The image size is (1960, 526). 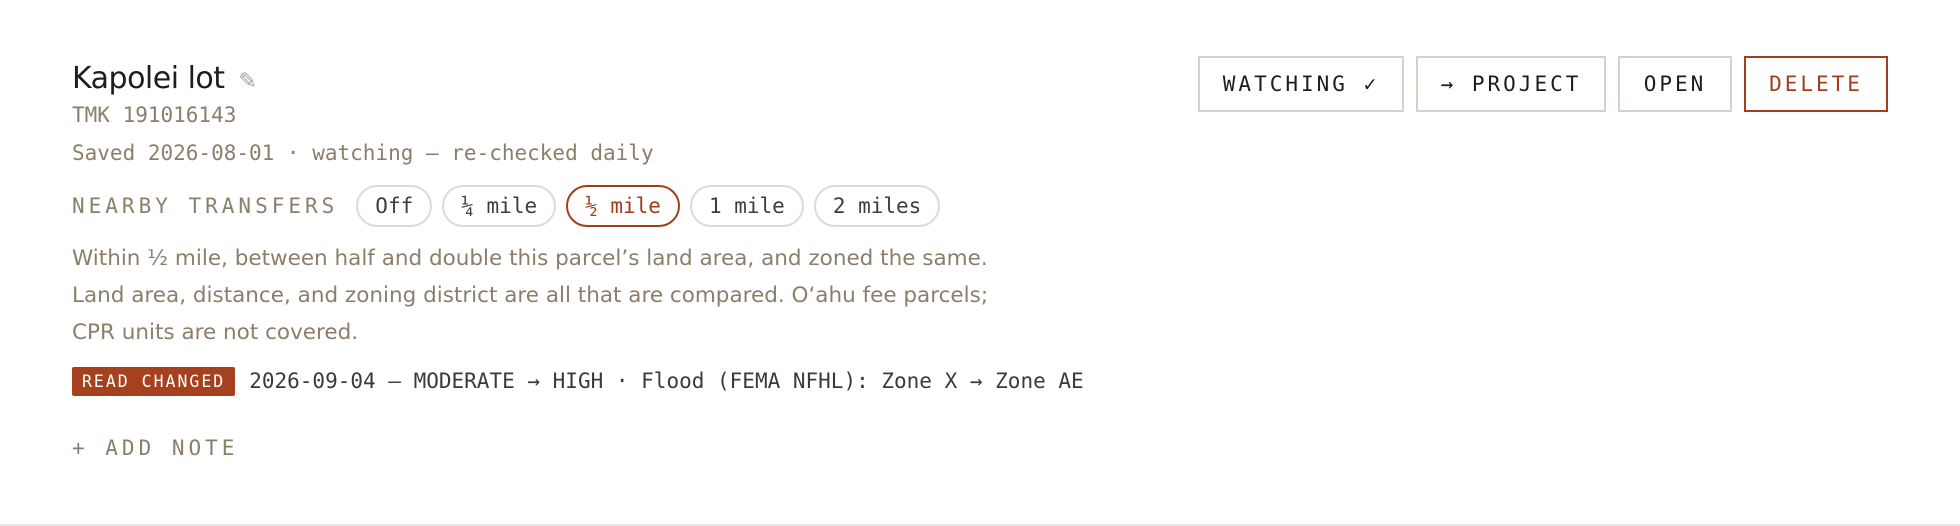 I want to click on parcel-title: Kapolei lot, so click(x=148, y=78).